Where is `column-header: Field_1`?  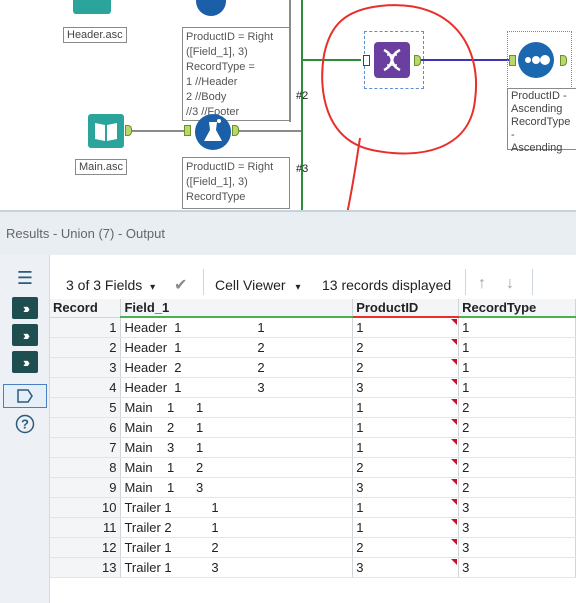 column-header: Field_1 is located at coordinates (237, 308).